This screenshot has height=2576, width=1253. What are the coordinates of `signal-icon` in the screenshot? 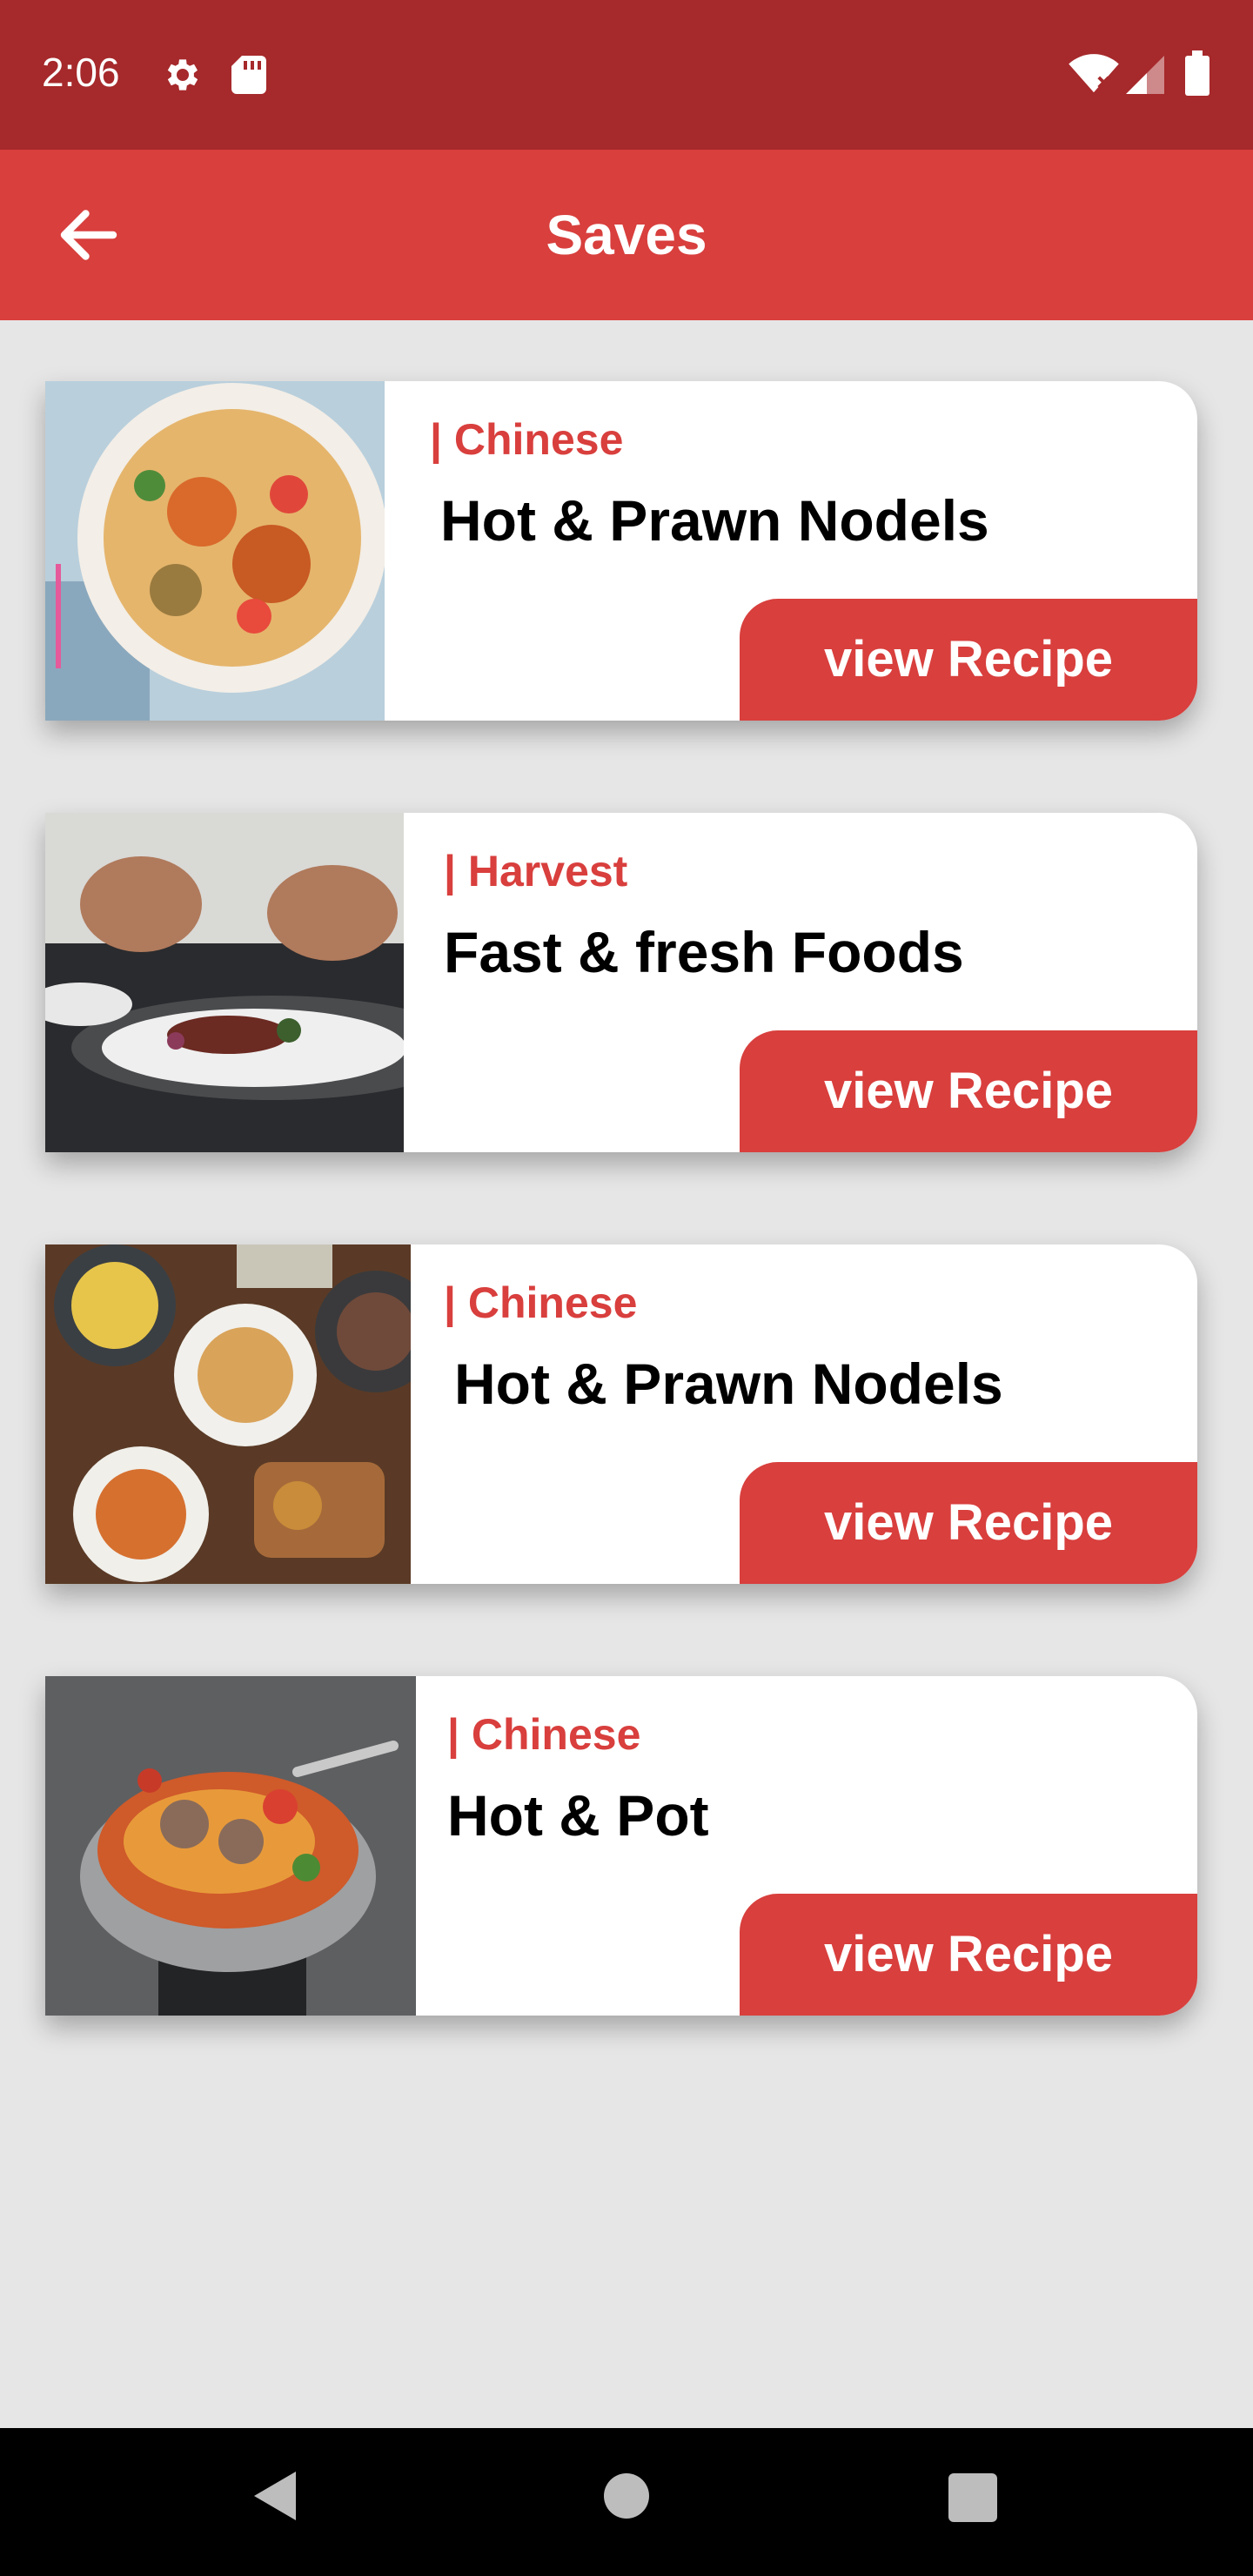 It's located at (1145, 75).